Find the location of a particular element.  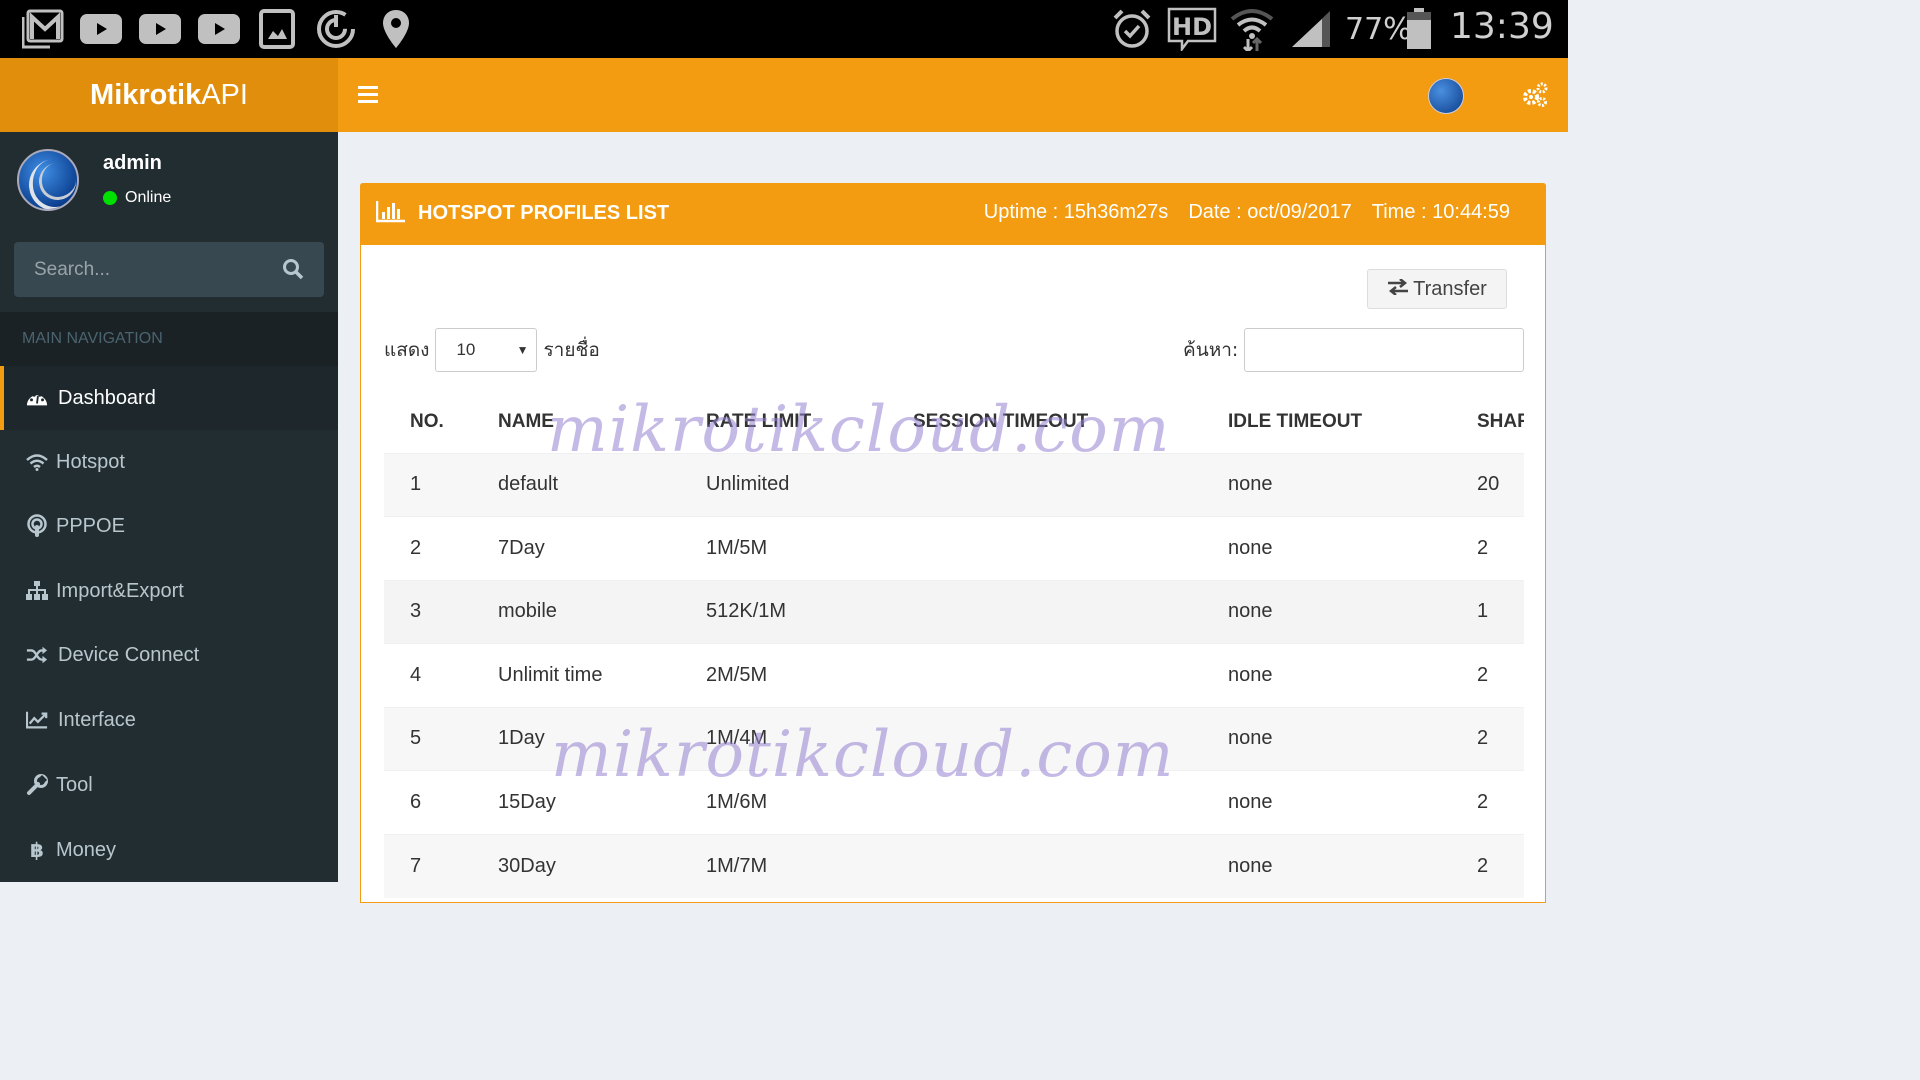

top-navbar is located at coordinates (953, 95).